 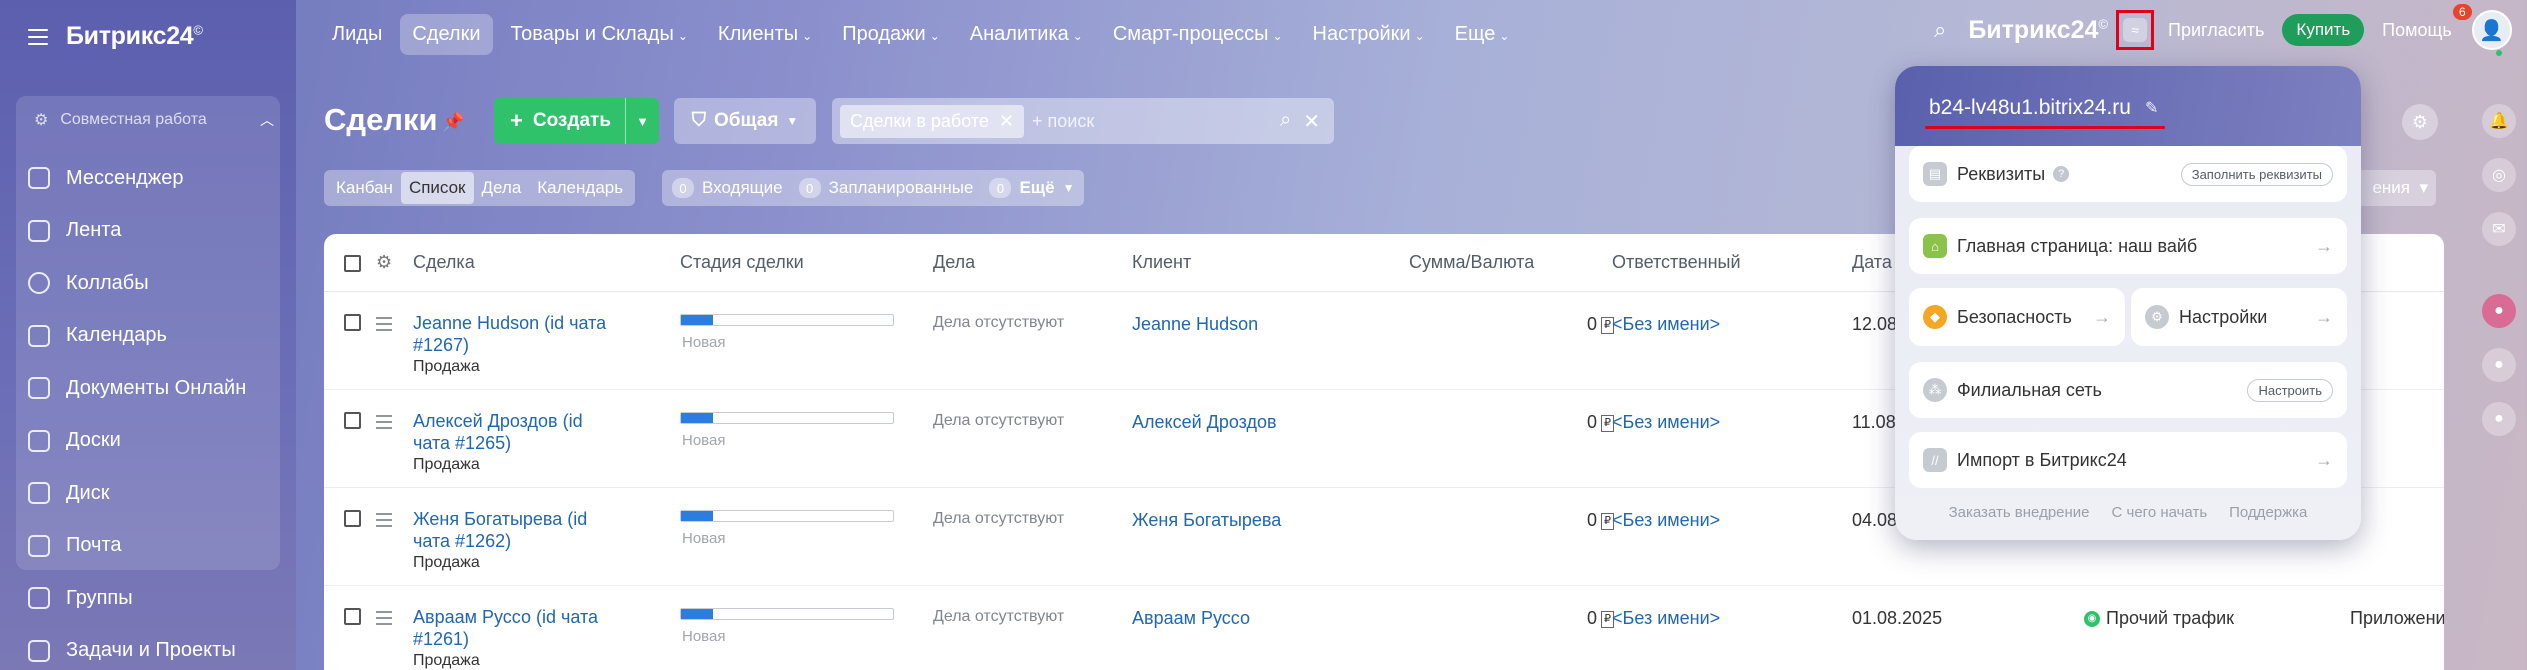 What do you see at coordinates (2030, 108) in the screenshot?
I see `portal-domain: b24-lv48u1.bitrix24.ru` at bounding box center [2030, 108].